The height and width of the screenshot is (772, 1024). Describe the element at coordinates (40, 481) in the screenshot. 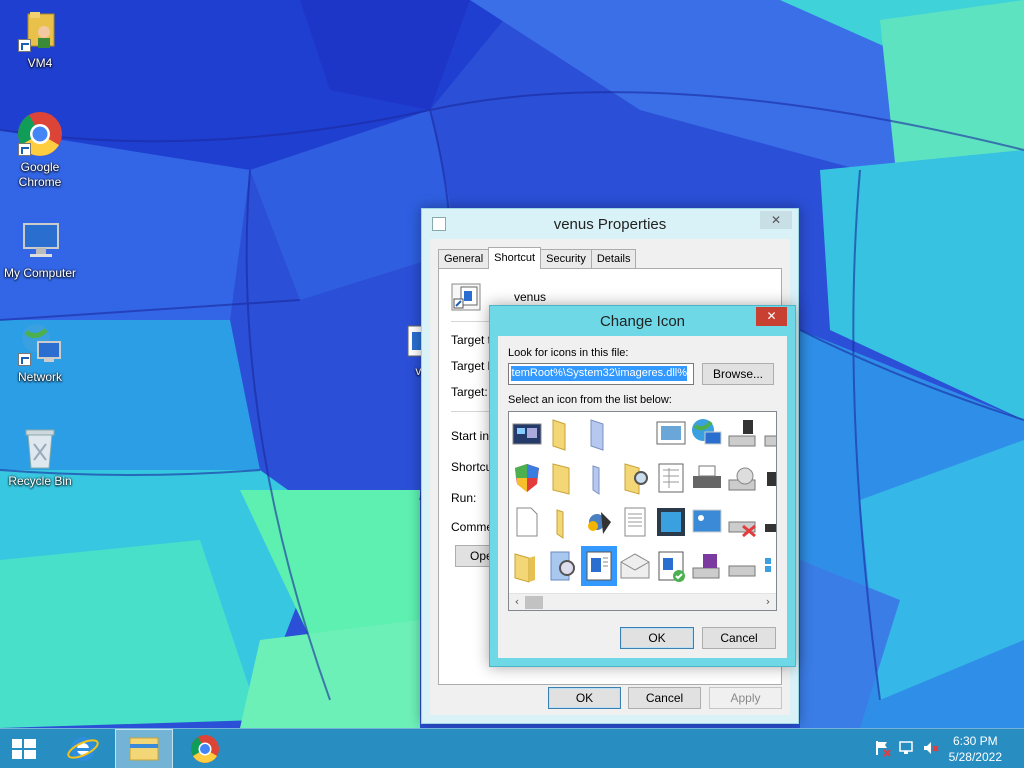

I see `desktop-icon-label: Recycle Bin` at that location.